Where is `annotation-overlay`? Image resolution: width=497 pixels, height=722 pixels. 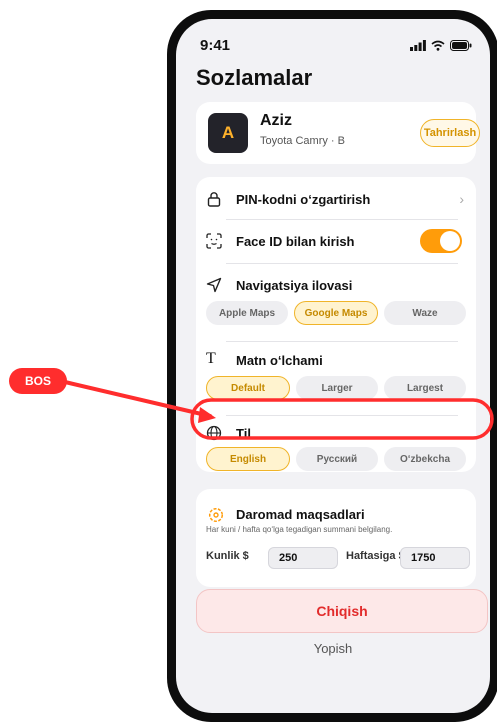
annotation-overlay is located at coordinates (278, 410).